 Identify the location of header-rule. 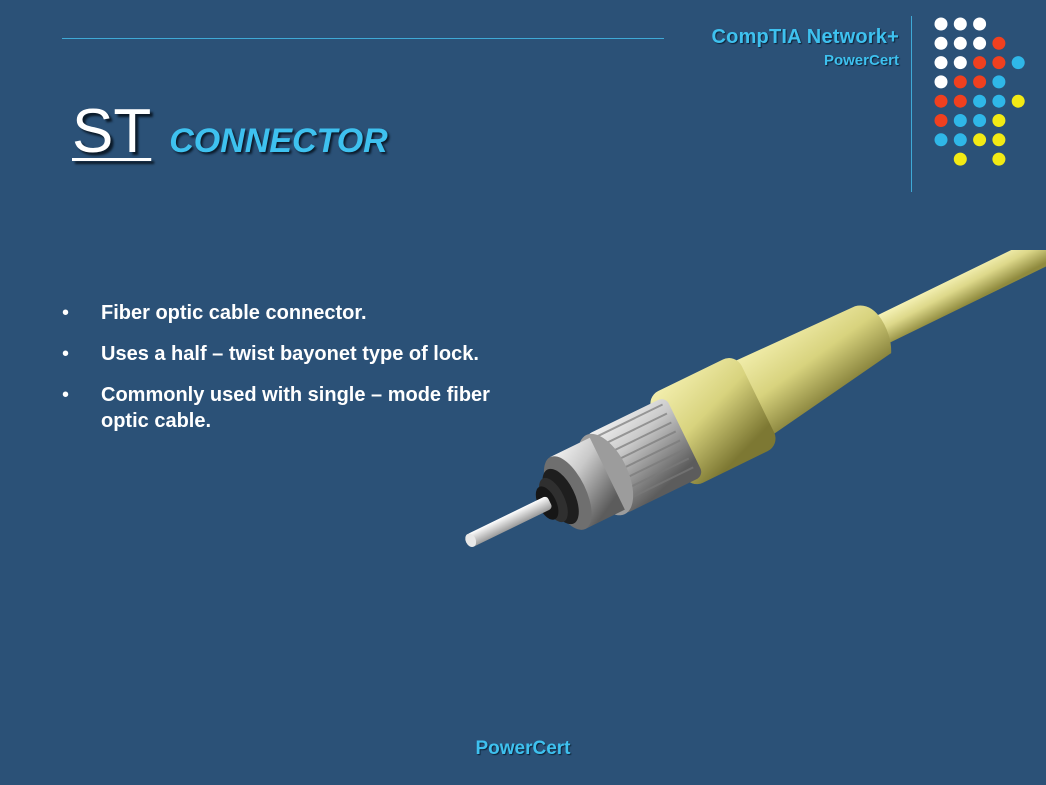
(363, 38).